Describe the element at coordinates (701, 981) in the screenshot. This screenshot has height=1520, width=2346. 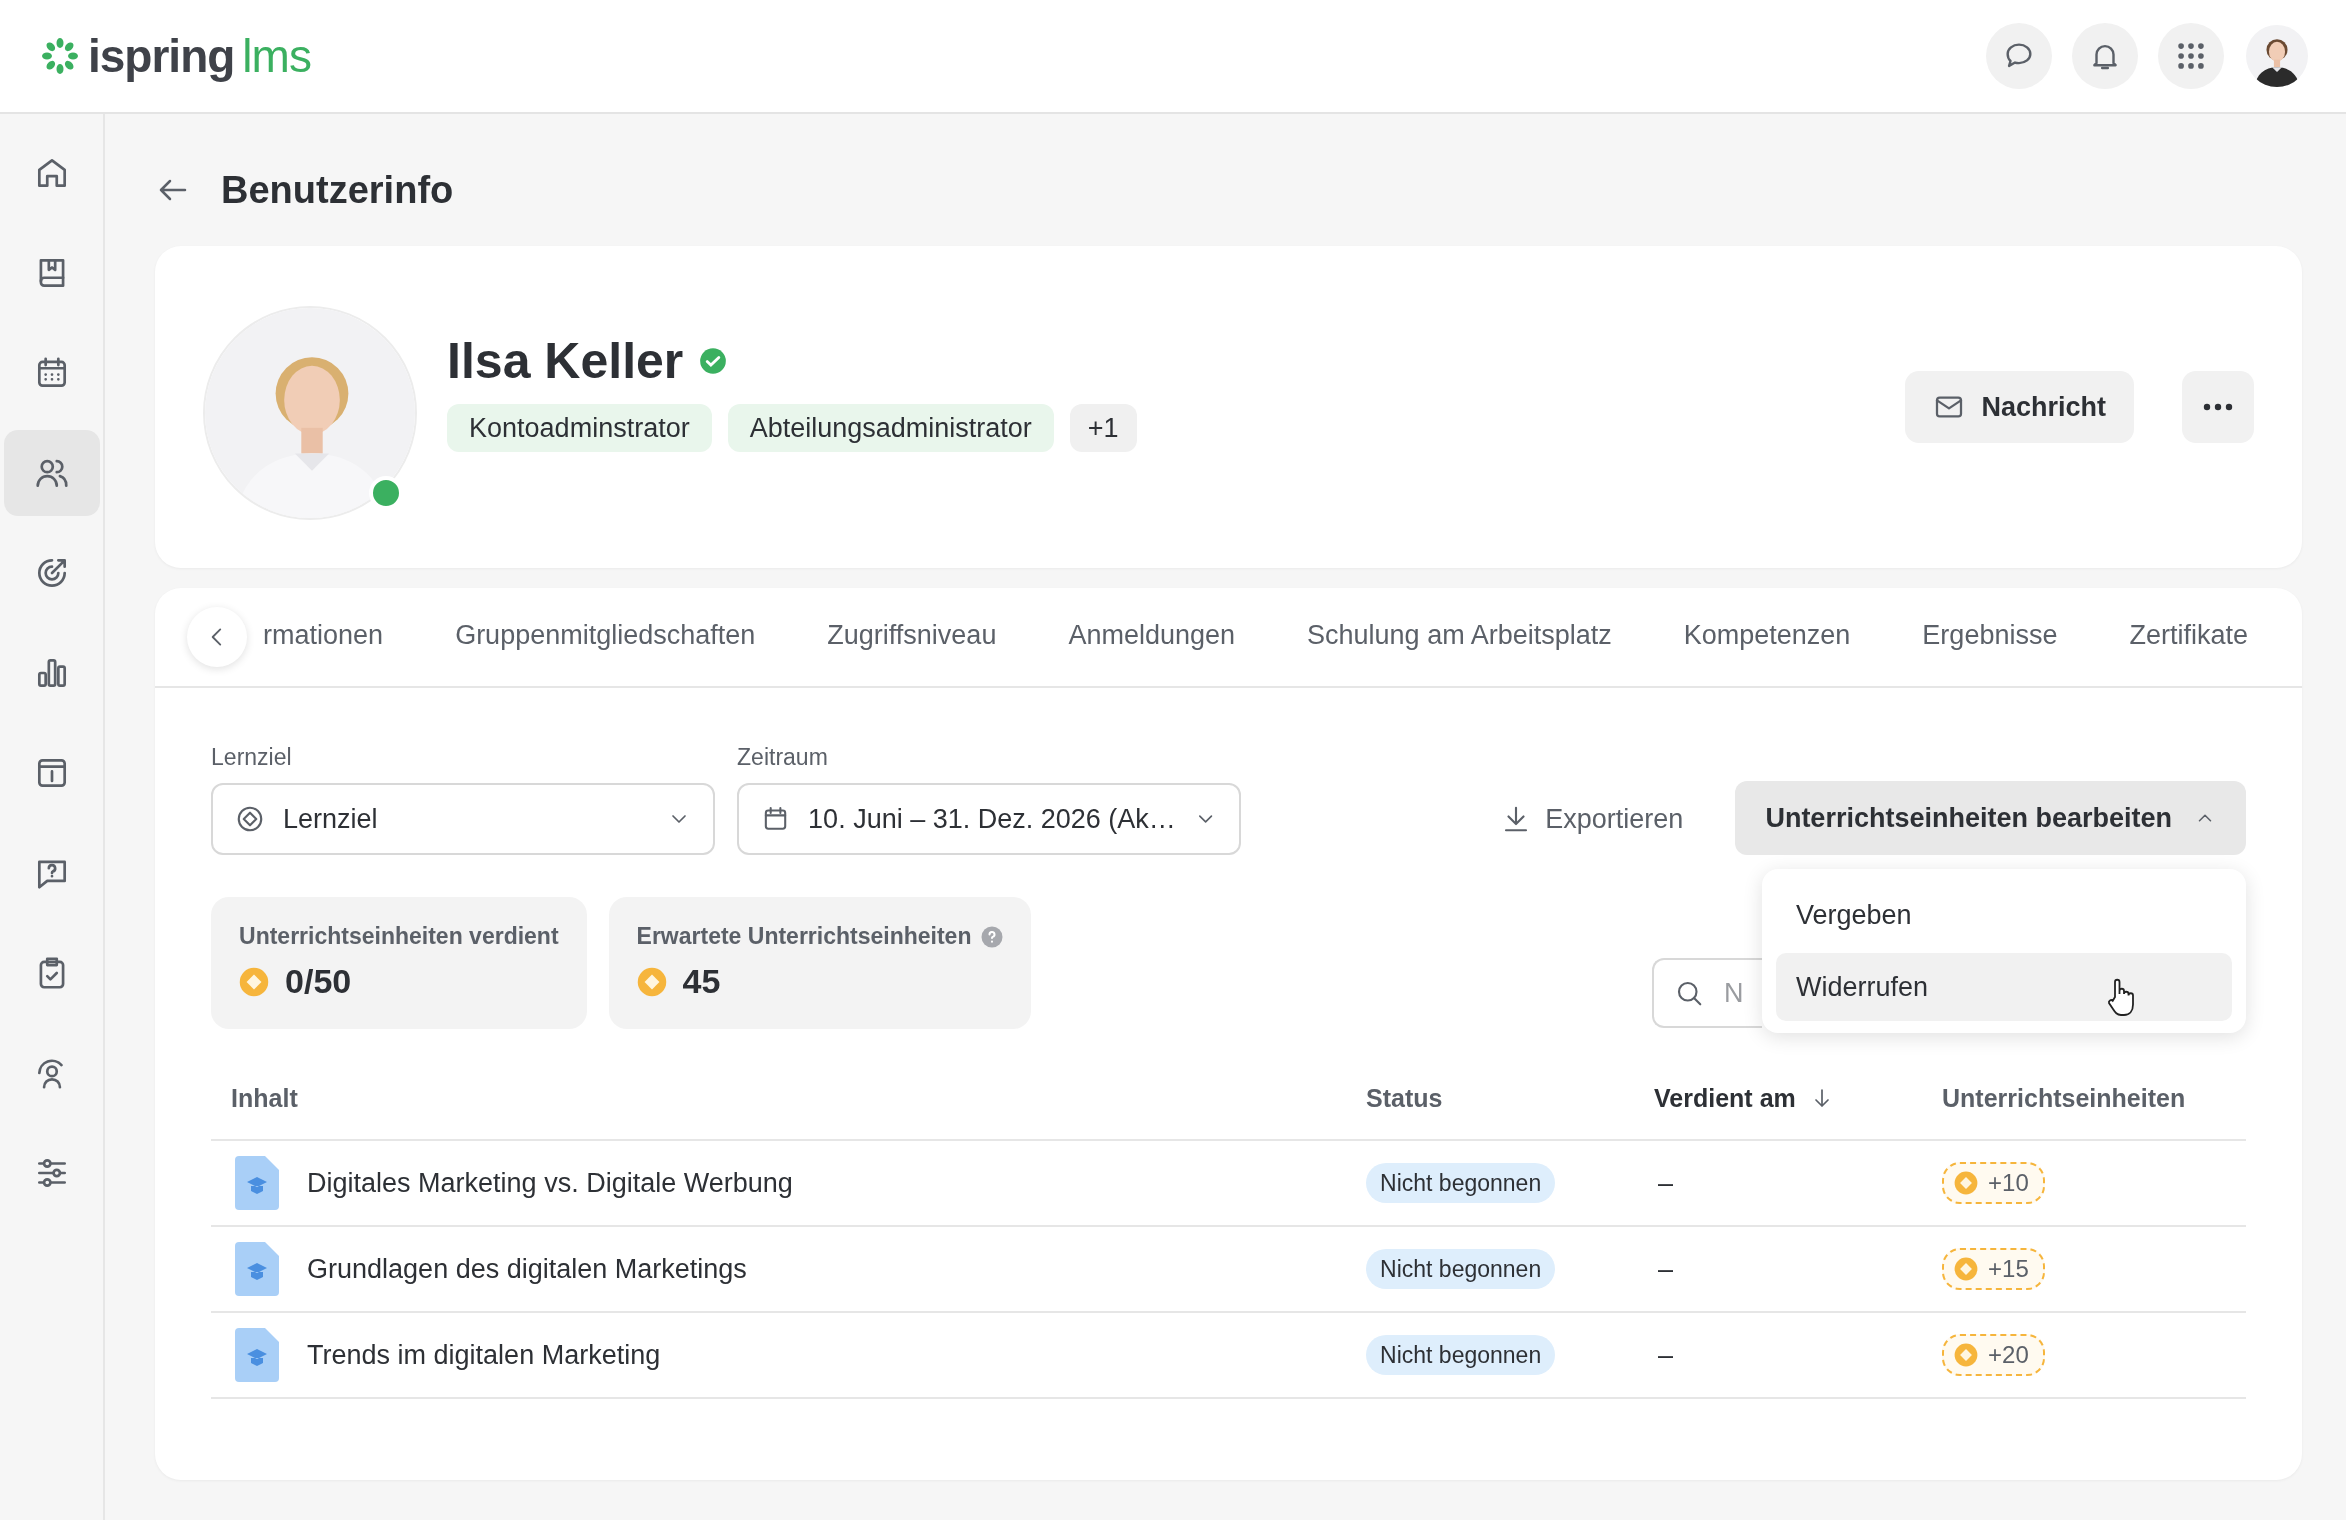
I see `stat-value: 45` at that location.